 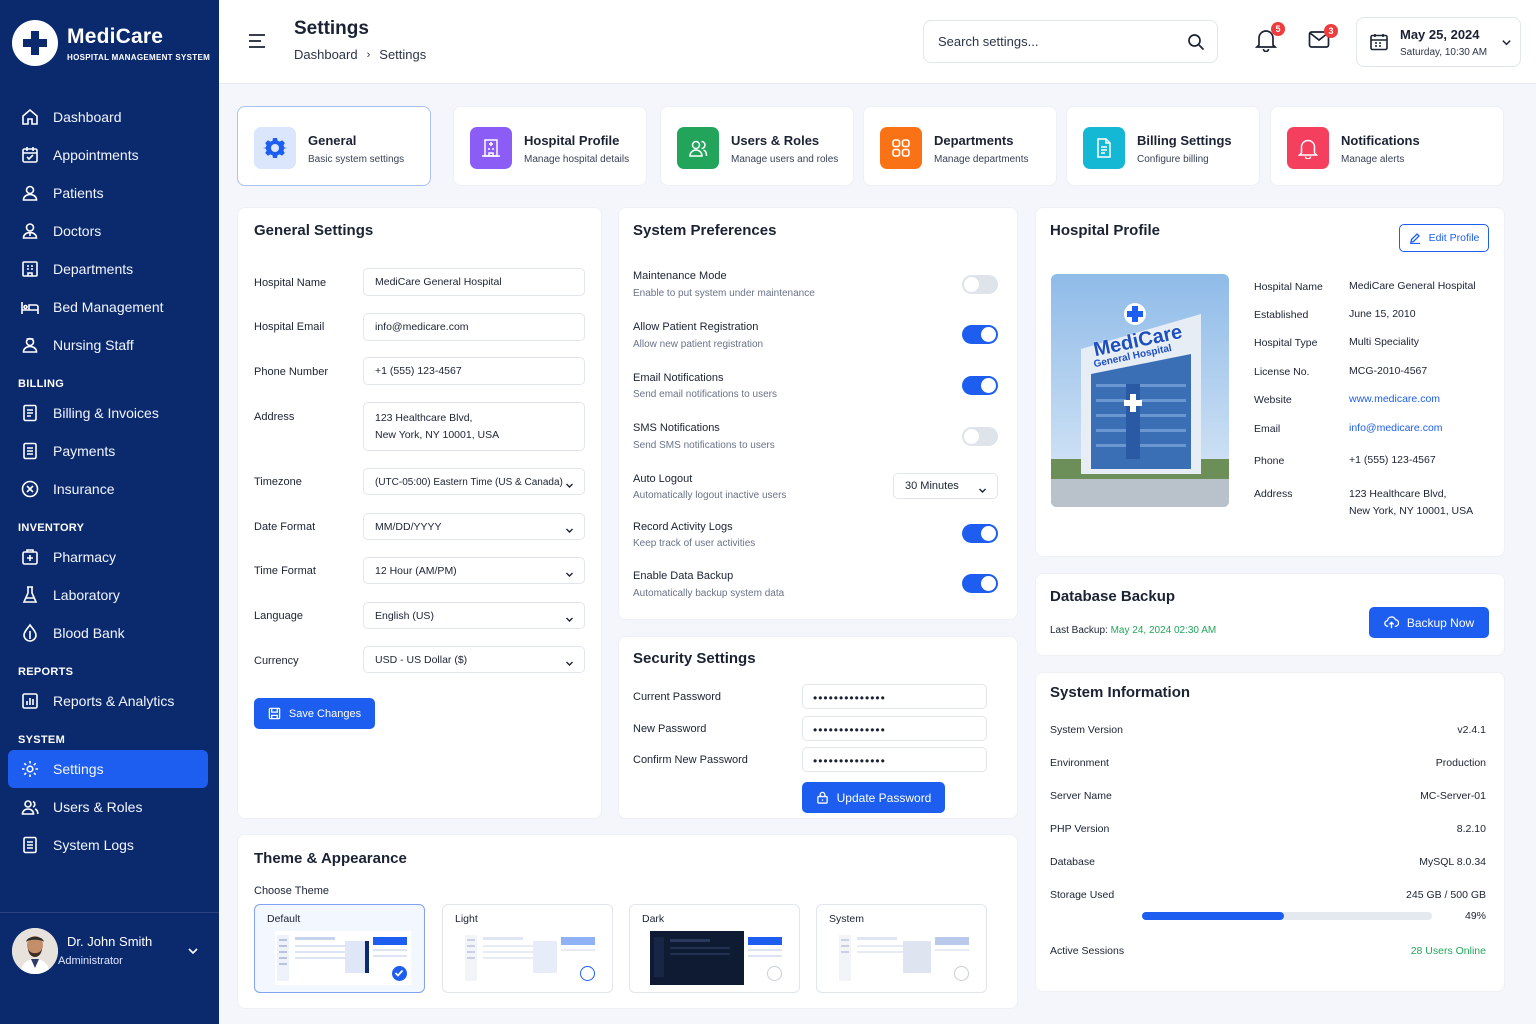 I want to click on sidebar-item-insurance: Insurance, so click(x=108, y=489).